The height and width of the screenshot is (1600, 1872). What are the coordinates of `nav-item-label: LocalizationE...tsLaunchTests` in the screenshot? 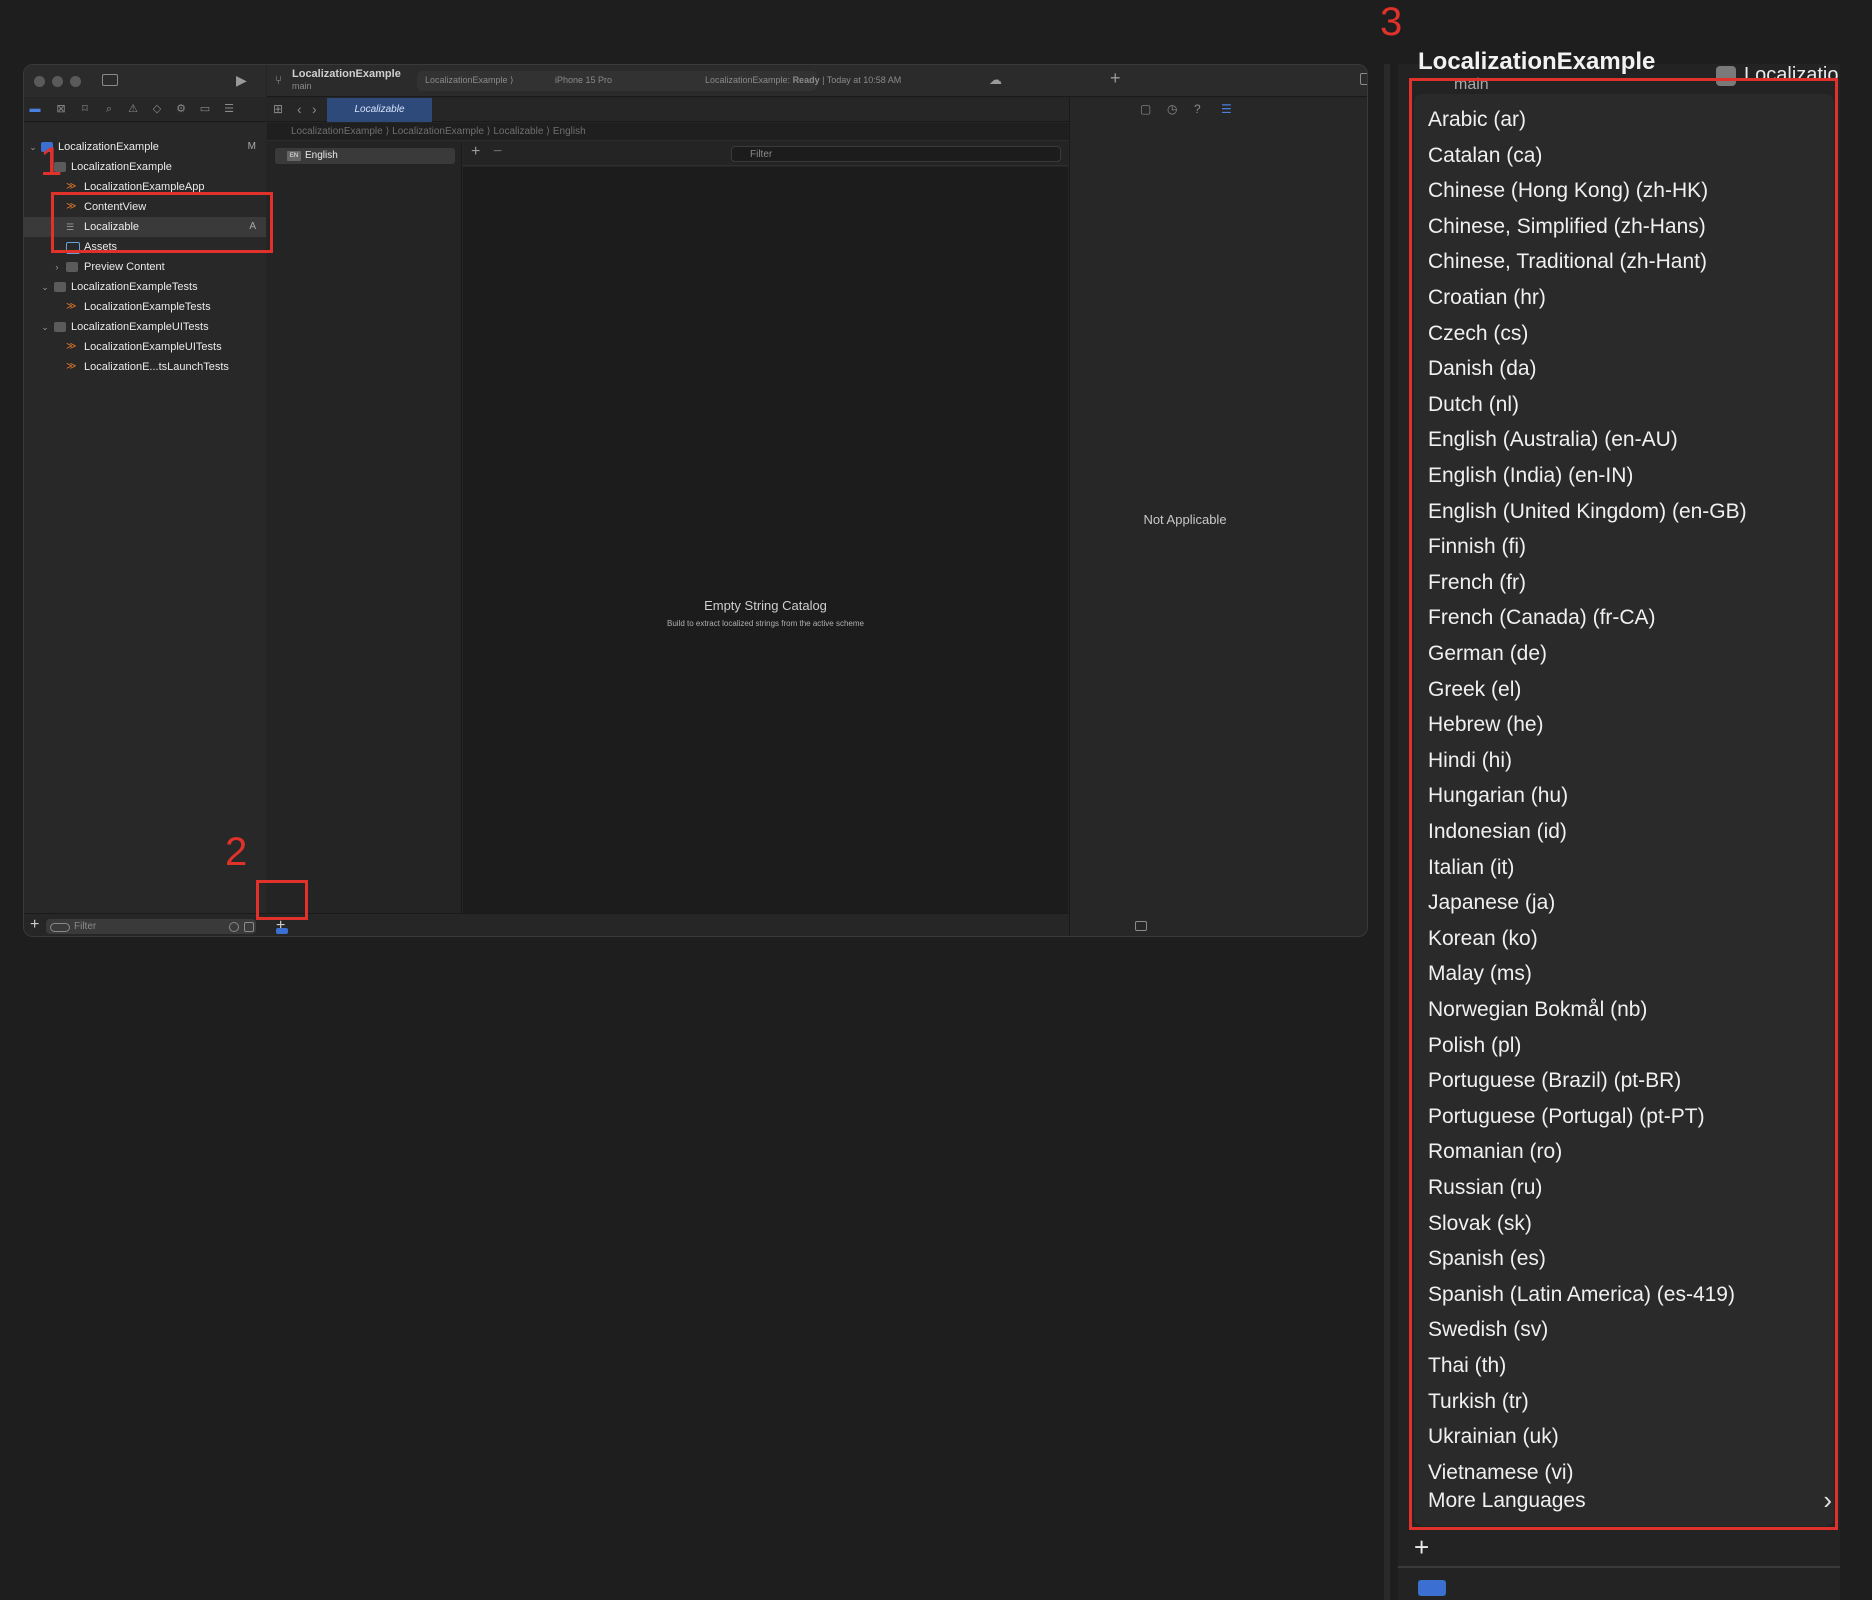 It's located at (156, 367).